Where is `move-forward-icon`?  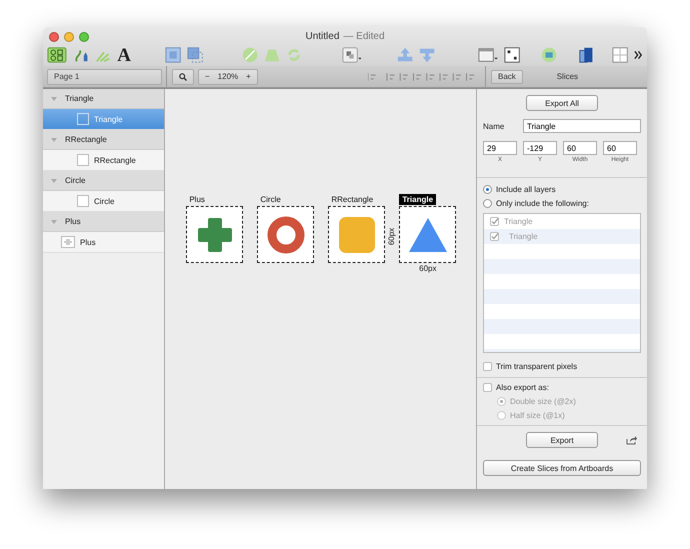 move-forward-icon is located at coordinates (405, 55).